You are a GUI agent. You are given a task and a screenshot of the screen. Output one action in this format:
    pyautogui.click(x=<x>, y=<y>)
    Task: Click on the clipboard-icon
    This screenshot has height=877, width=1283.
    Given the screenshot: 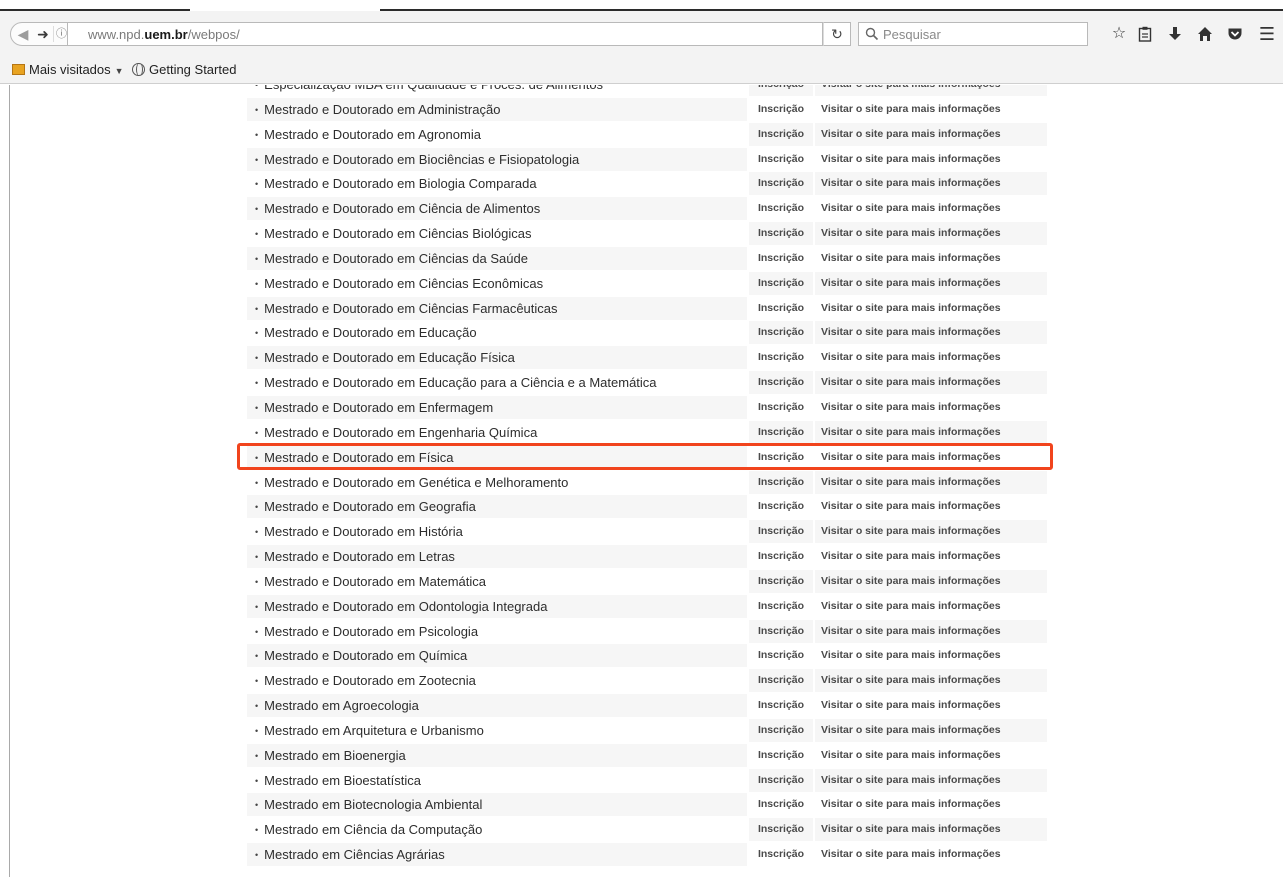 What is the action you would take?
    pyautogui.click(x=1145, y=34)
    